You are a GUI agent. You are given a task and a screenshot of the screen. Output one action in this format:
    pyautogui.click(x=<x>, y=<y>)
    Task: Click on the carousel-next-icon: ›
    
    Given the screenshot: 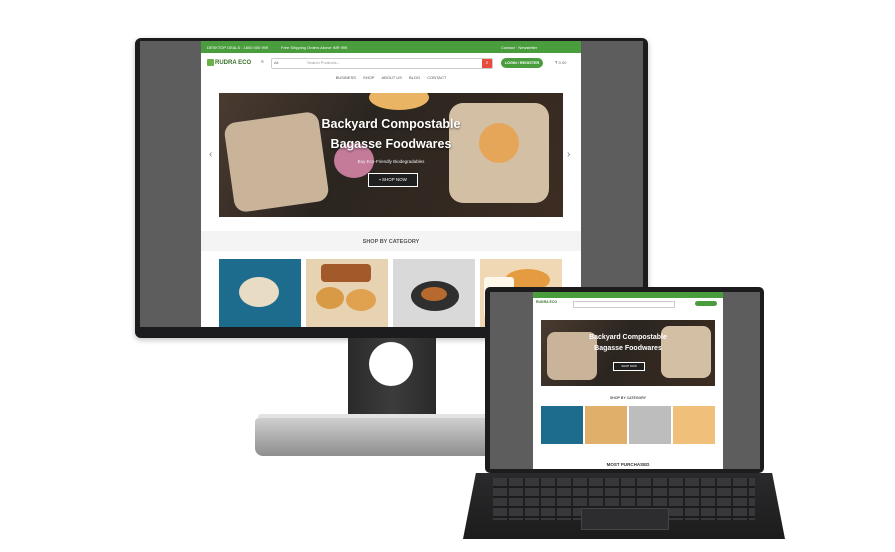 What is the action you would take?
    pyautogui.click(x=568, y=154)
    